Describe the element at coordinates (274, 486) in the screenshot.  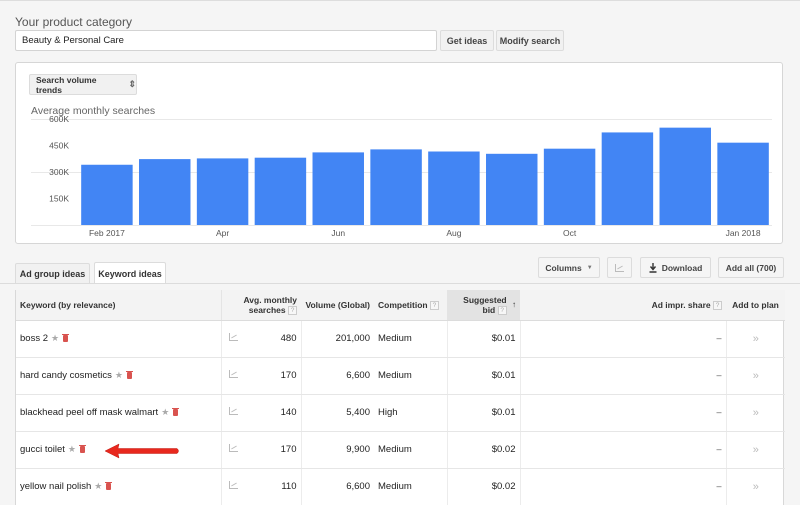
I see `avg-monthly-searches-cell: 110` at that location.